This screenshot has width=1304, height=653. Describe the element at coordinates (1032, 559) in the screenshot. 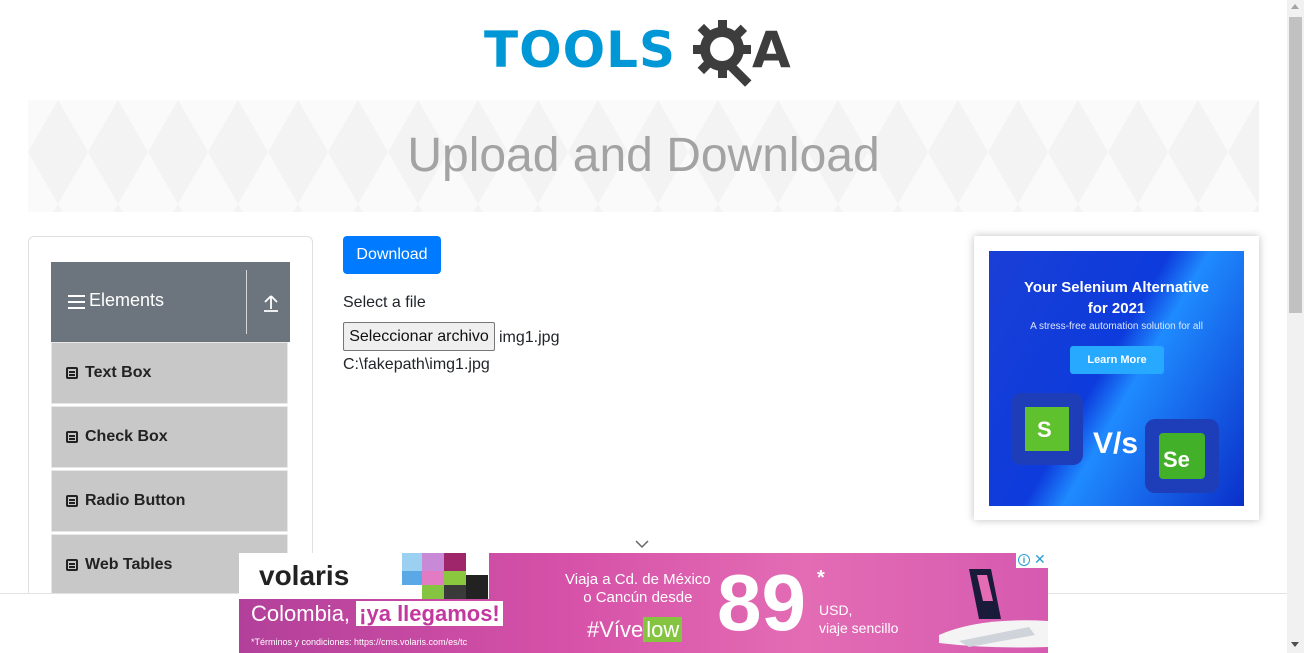

I see `ad-controls: i ✕` at that location.